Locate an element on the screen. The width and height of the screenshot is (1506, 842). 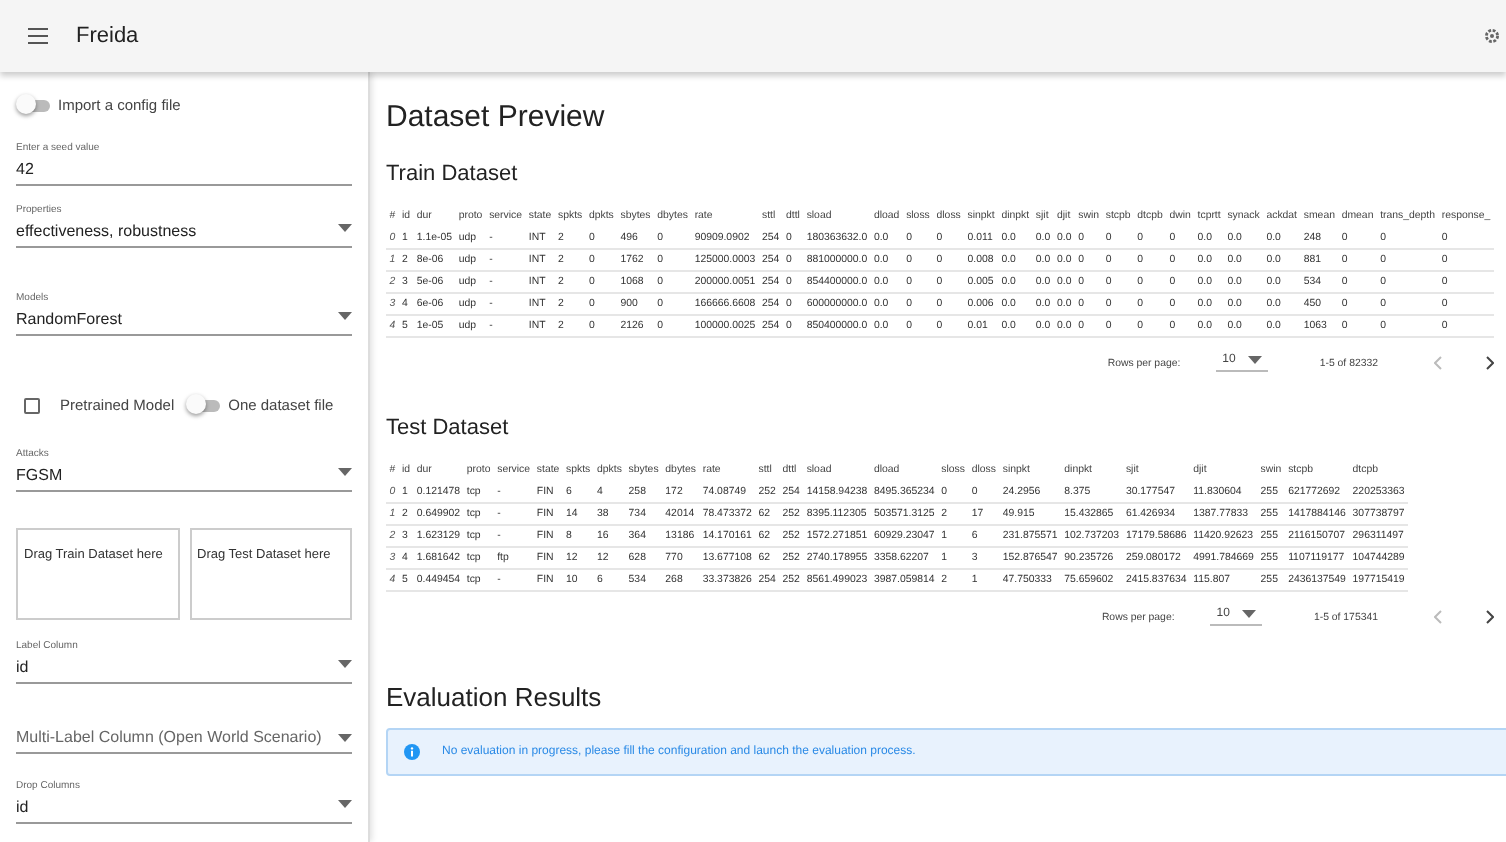
page-heading: Dataset Preview is located at coordinates (496, 117).